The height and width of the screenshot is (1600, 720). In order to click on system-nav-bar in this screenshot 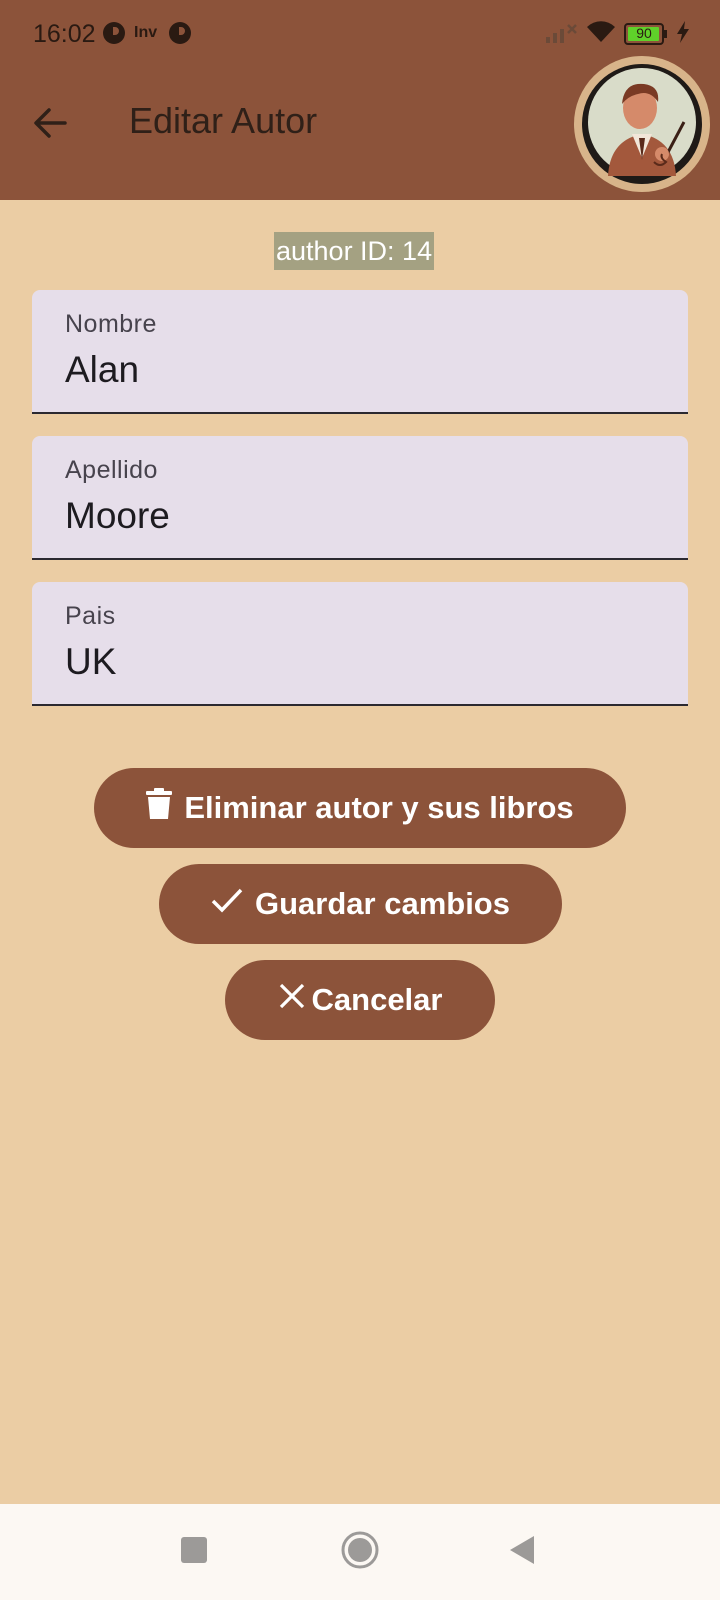, I will do `click(360, 1552)`.